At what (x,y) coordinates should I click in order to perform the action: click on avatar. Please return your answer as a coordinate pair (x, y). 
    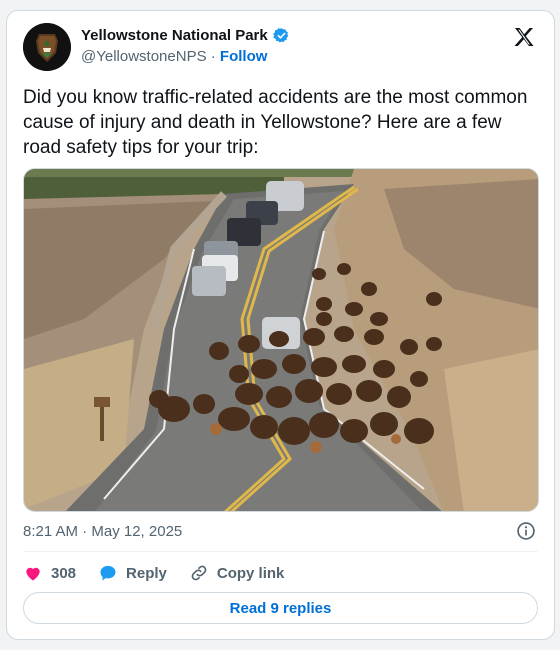
    Looking at the image, I should click on (47, 47).